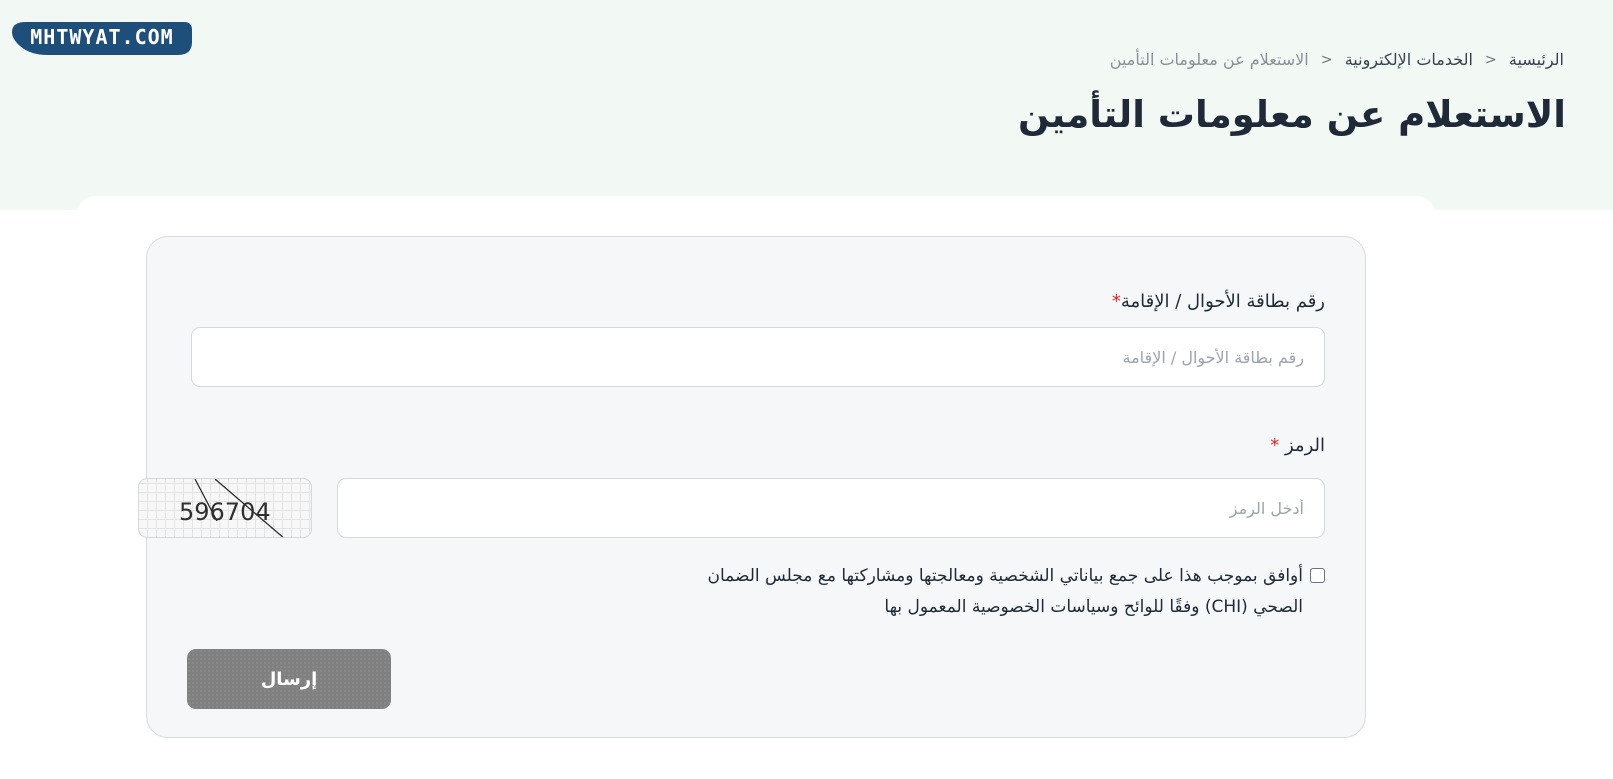 The width and height of the screenshot is (1613, 779). I want to click on breadcrumb-home: الرئيسية, so click(1536, 60).